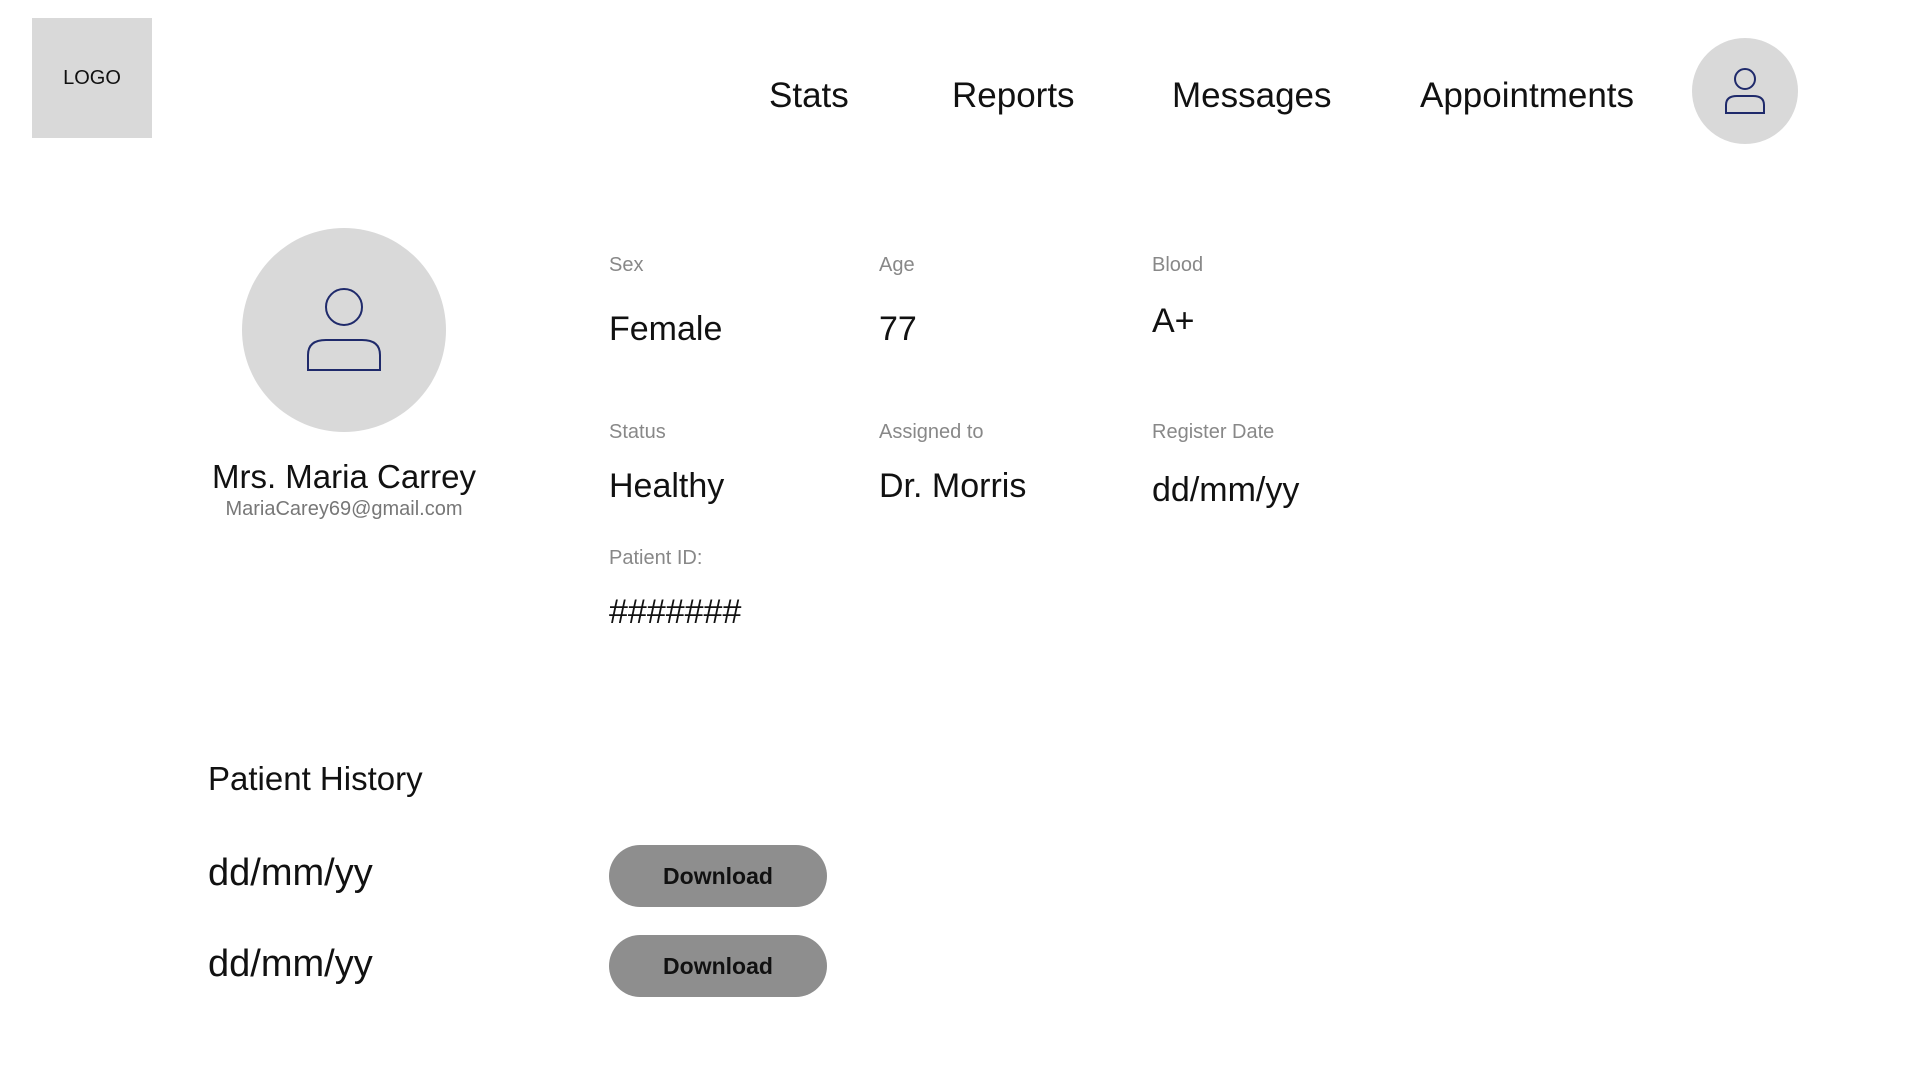  What do you see at coordinates (626, 265) in the screenshot?
I see `sex-label: Sex` at bounding box center [626, 265].